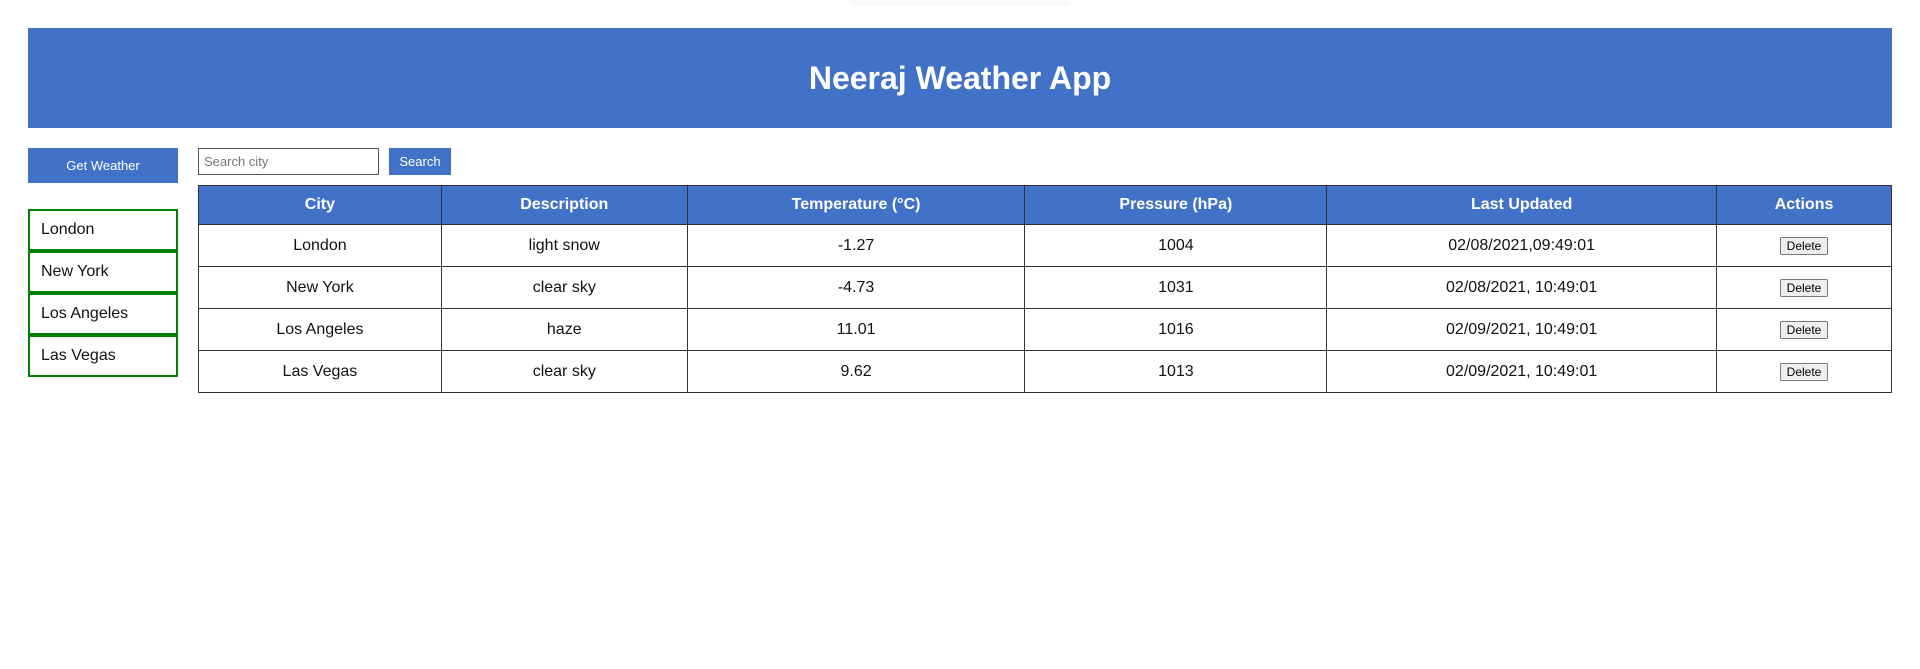  I want to click on cell-pressure: 1016, so click(1176, 329).